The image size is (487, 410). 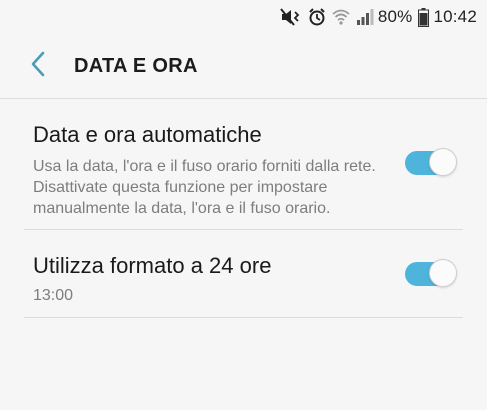 I want to click on clock: 10:42, so click(x=455, y=16).